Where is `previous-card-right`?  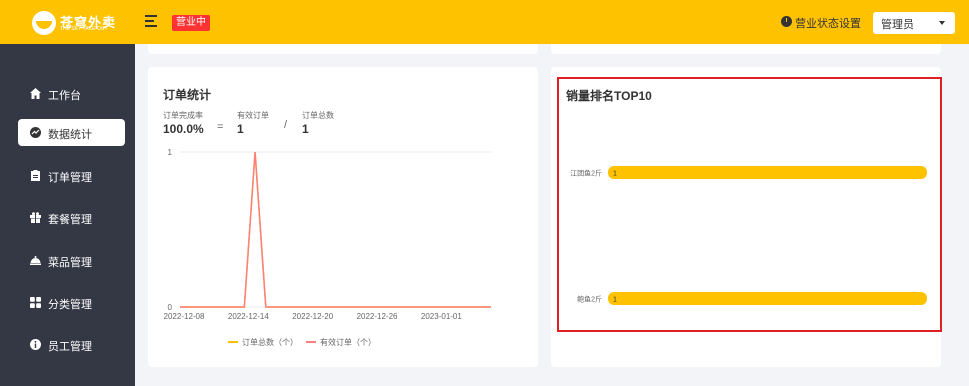 previous-card-right is located at coordinates (746, 49).